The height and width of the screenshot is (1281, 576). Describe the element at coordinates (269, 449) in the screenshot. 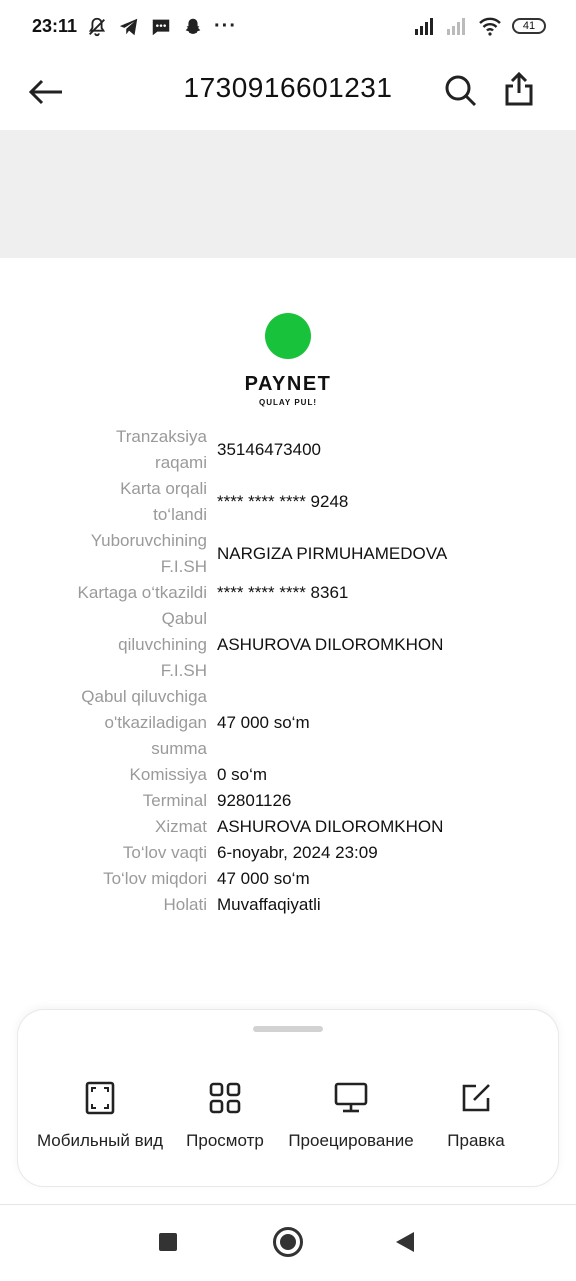

I see `row-value: 35146473400` at that location.